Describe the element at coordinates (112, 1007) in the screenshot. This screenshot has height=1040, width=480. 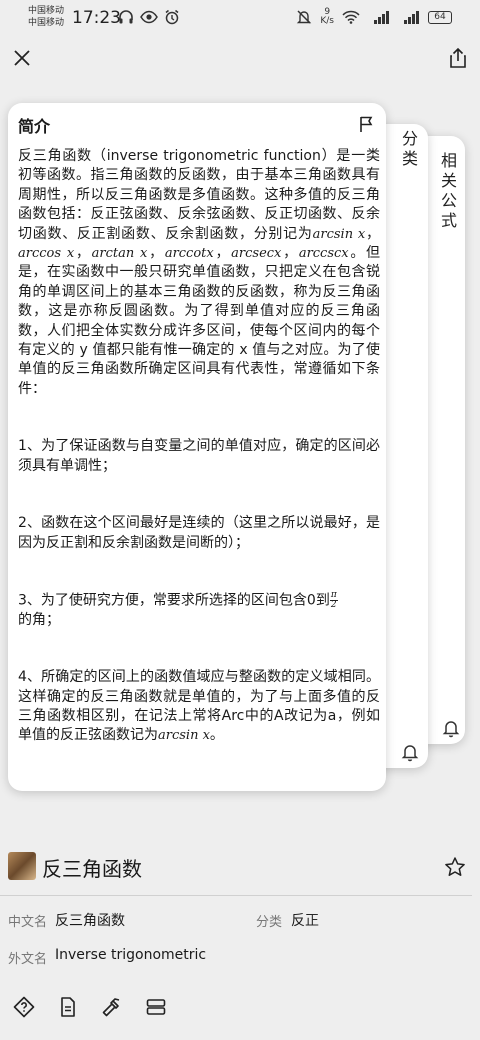
I see `hammer-icon` at that location.